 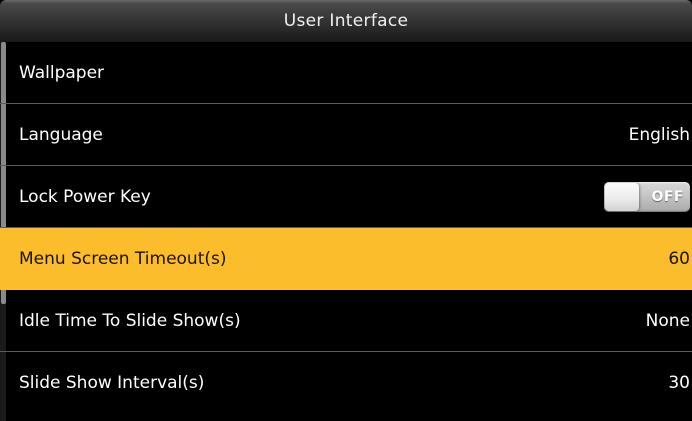 I want to click on page-title: User Interface, so click(x=346, y=21).